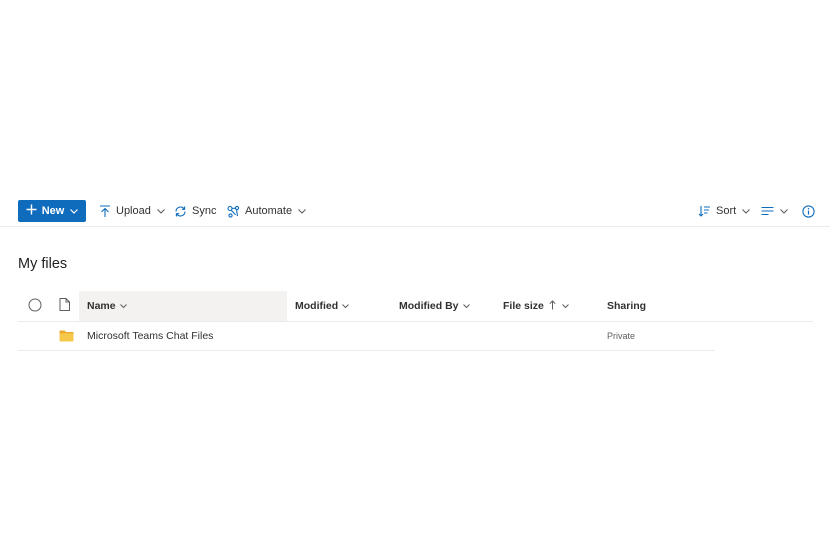 The height and width of the screenshot is (553, 830). Describe the element at coordinates (204, 211) in the screenshot. I see `sync-button-label: Sync` at that location.